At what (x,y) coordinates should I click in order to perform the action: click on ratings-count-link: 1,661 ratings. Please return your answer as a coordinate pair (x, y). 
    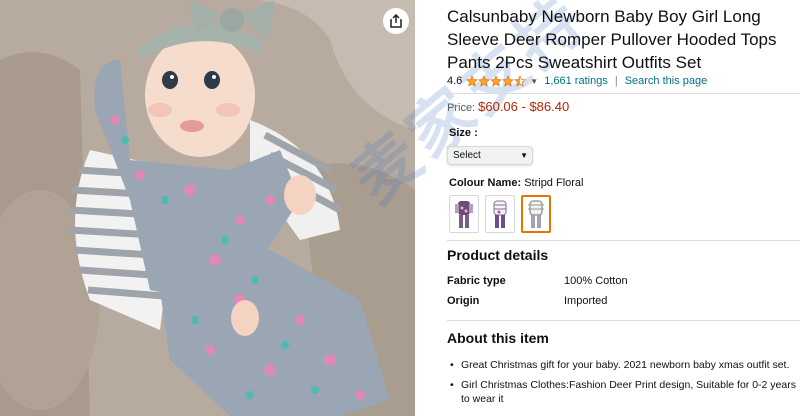
    Looking at the image, I should click on (576, 81).